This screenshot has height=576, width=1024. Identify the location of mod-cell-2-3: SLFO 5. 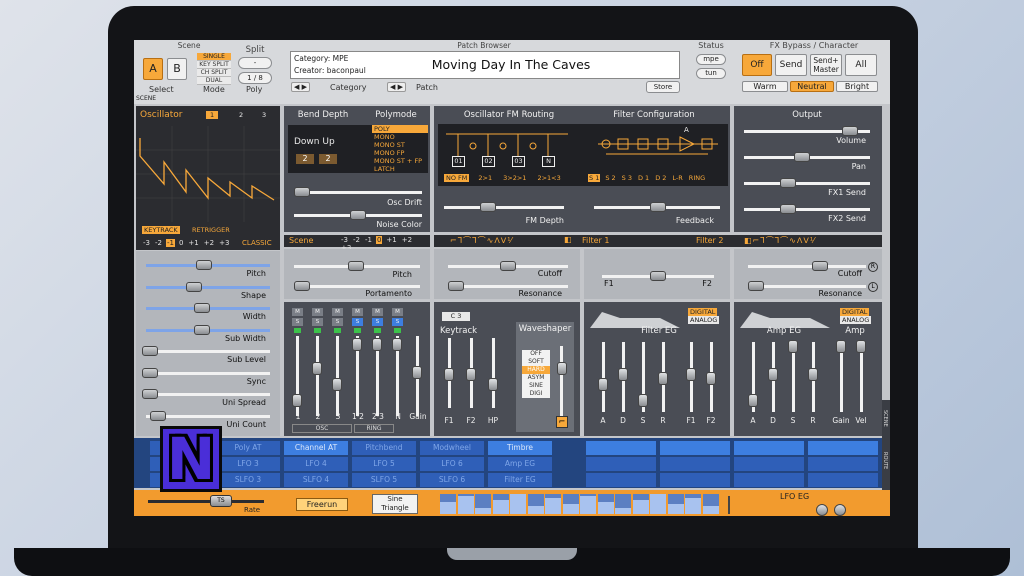
(384, 480).